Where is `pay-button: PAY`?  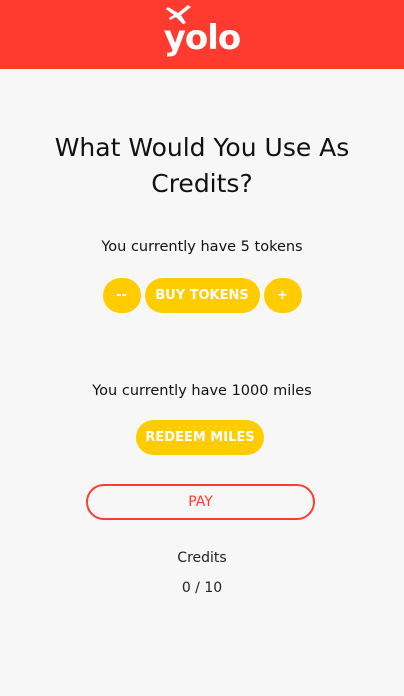
pay-button: PAY is located at coordinates (200, 502).